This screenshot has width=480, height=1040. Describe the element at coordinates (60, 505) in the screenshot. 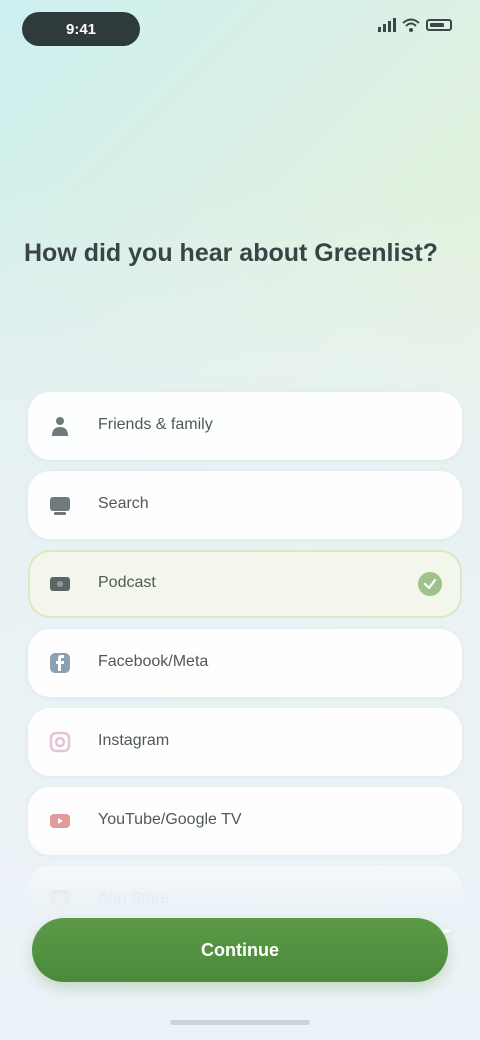

I see `search-icon` at that location.